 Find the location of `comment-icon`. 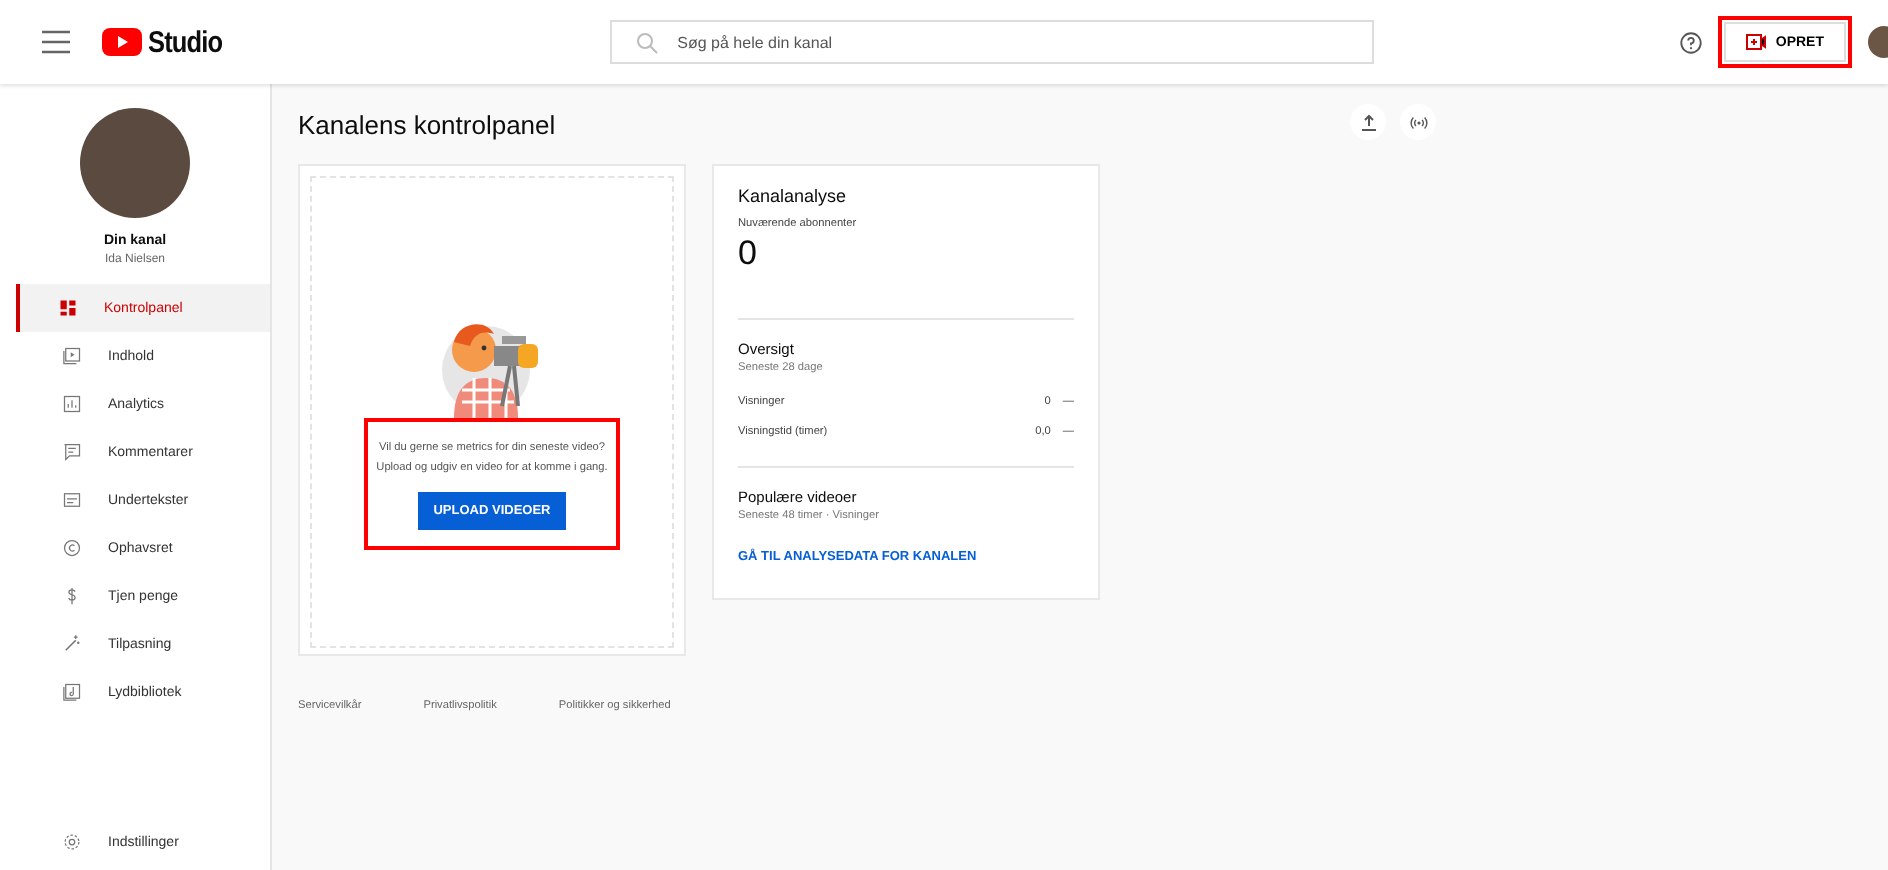

comment-icon is located at coordinates (72, 452).